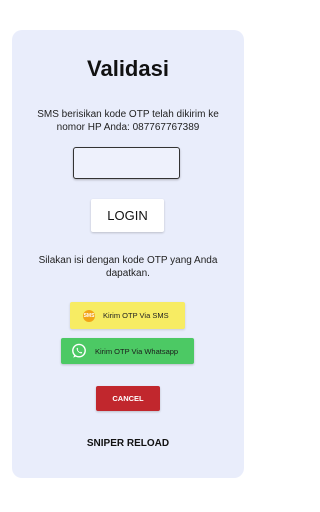 Image resolution: width=320 pixels, height=512 pixels. What do you see at coordinates (128, 398) in the screenshot?
I see `cancel-button: CANCEL` at bounding box center [128, 398].